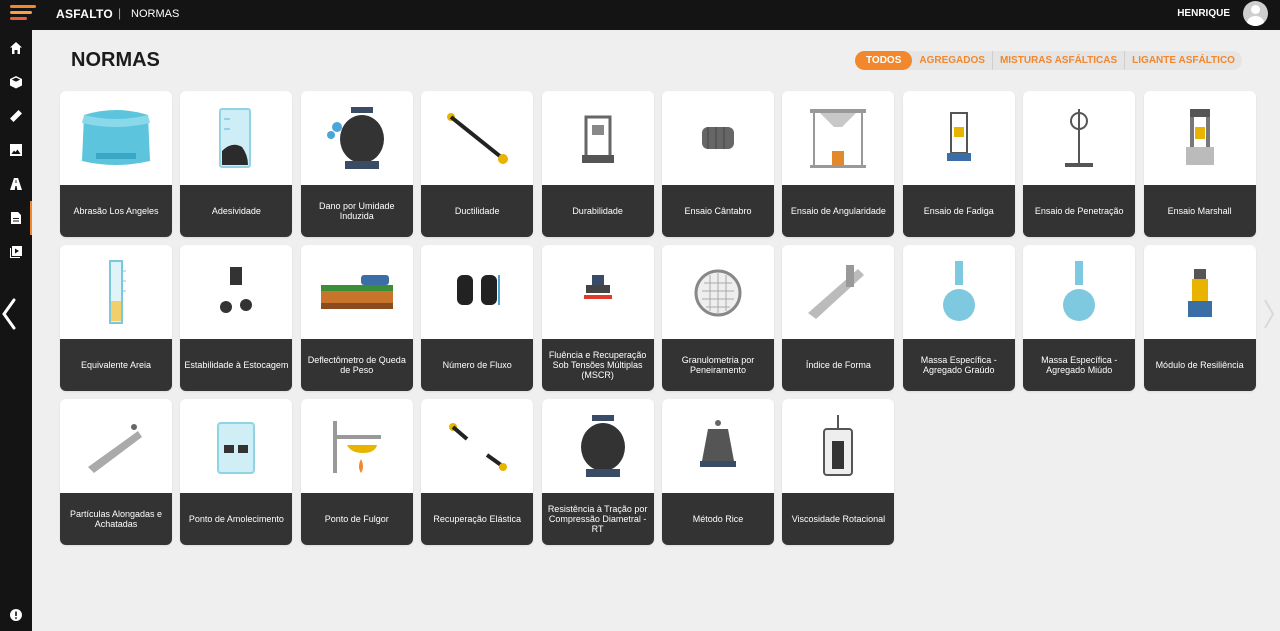  I want to click on sidebar-item-image, so click(16, 150).